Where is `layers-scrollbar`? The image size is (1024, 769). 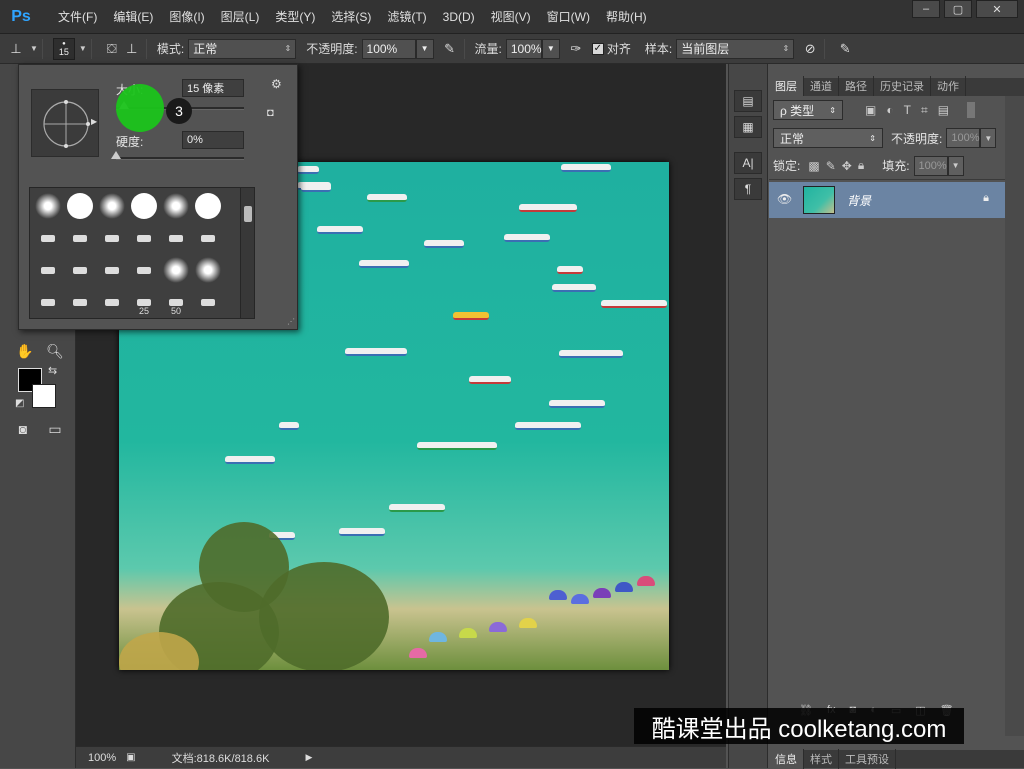
layers-scrollbar is located at coordinates (1014, 416).